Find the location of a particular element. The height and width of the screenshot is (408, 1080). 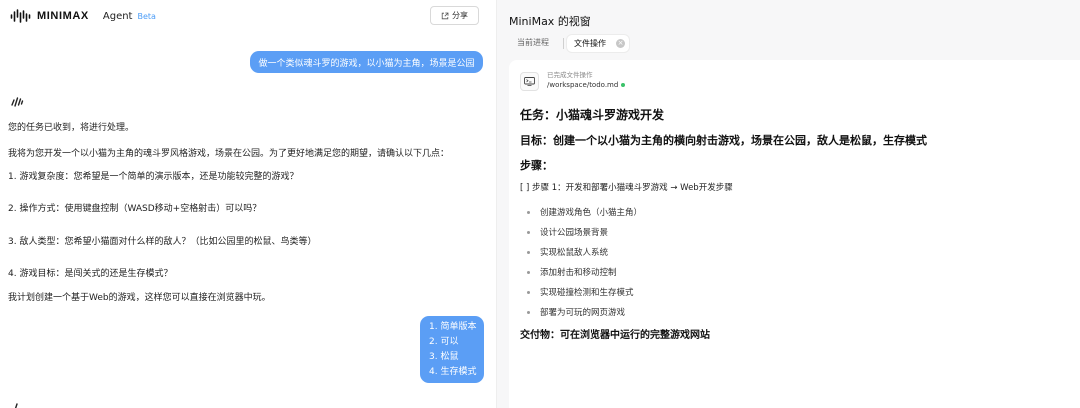

status-dot-icon is located at coordinates (623, 85).